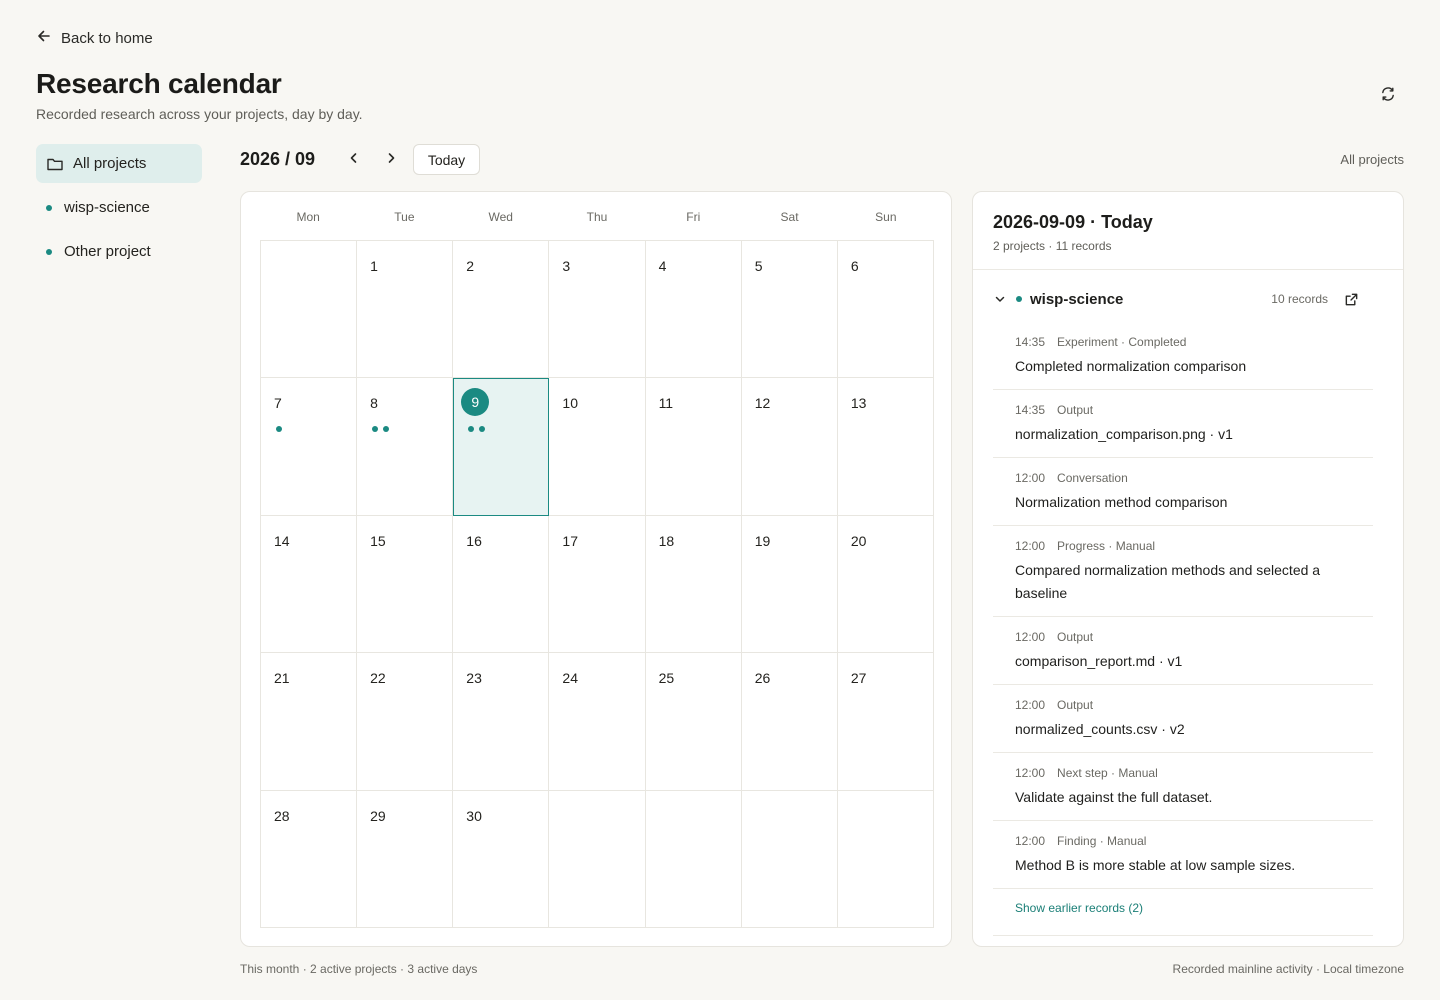 Image resolution: width=1440 pixels, height=1000 pixels. Describe the element at coordinates (119, 251) in the screenshot. I see `sidebar-item-other-project: Other project` at that location.